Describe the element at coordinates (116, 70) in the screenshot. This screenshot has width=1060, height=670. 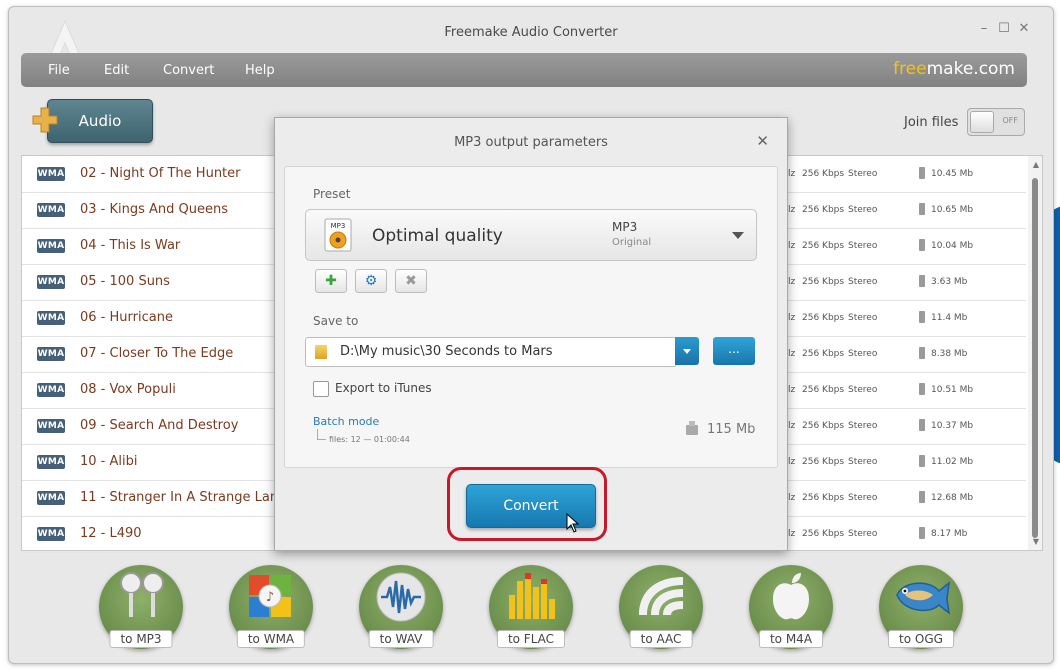
I see `menu-edit: Edit` at that location.